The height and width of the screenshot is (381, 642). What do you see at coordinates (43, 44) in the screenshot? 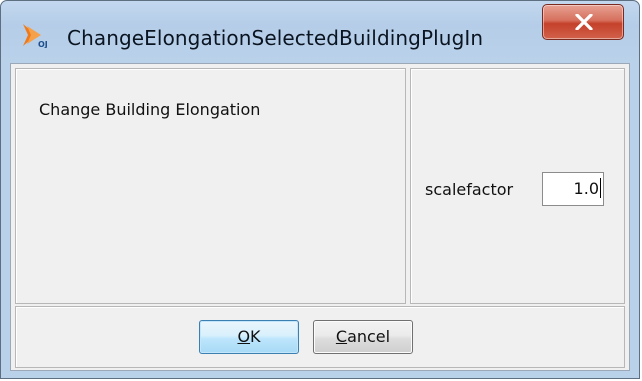
I see `svg-text: OJ` at bounding box center [43, 44].